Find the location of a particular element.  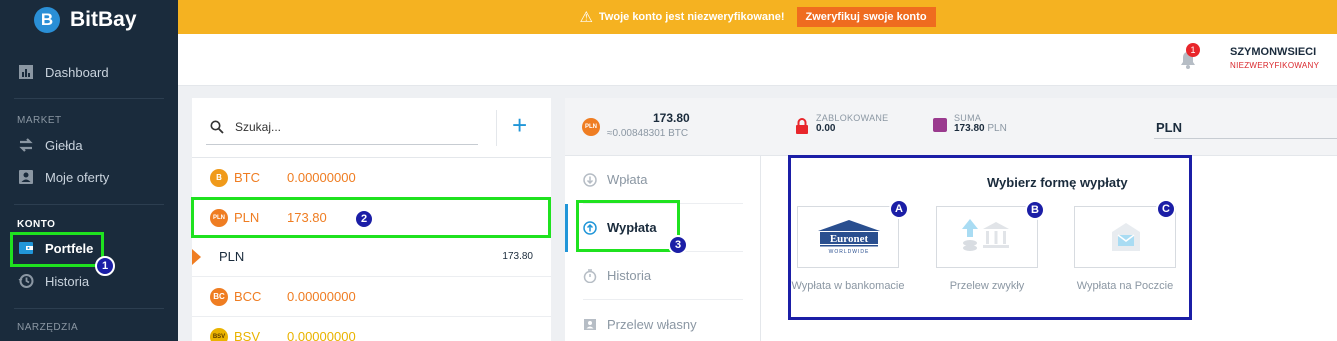

tab-label: Wpłata is located at coordinates (627, 179).